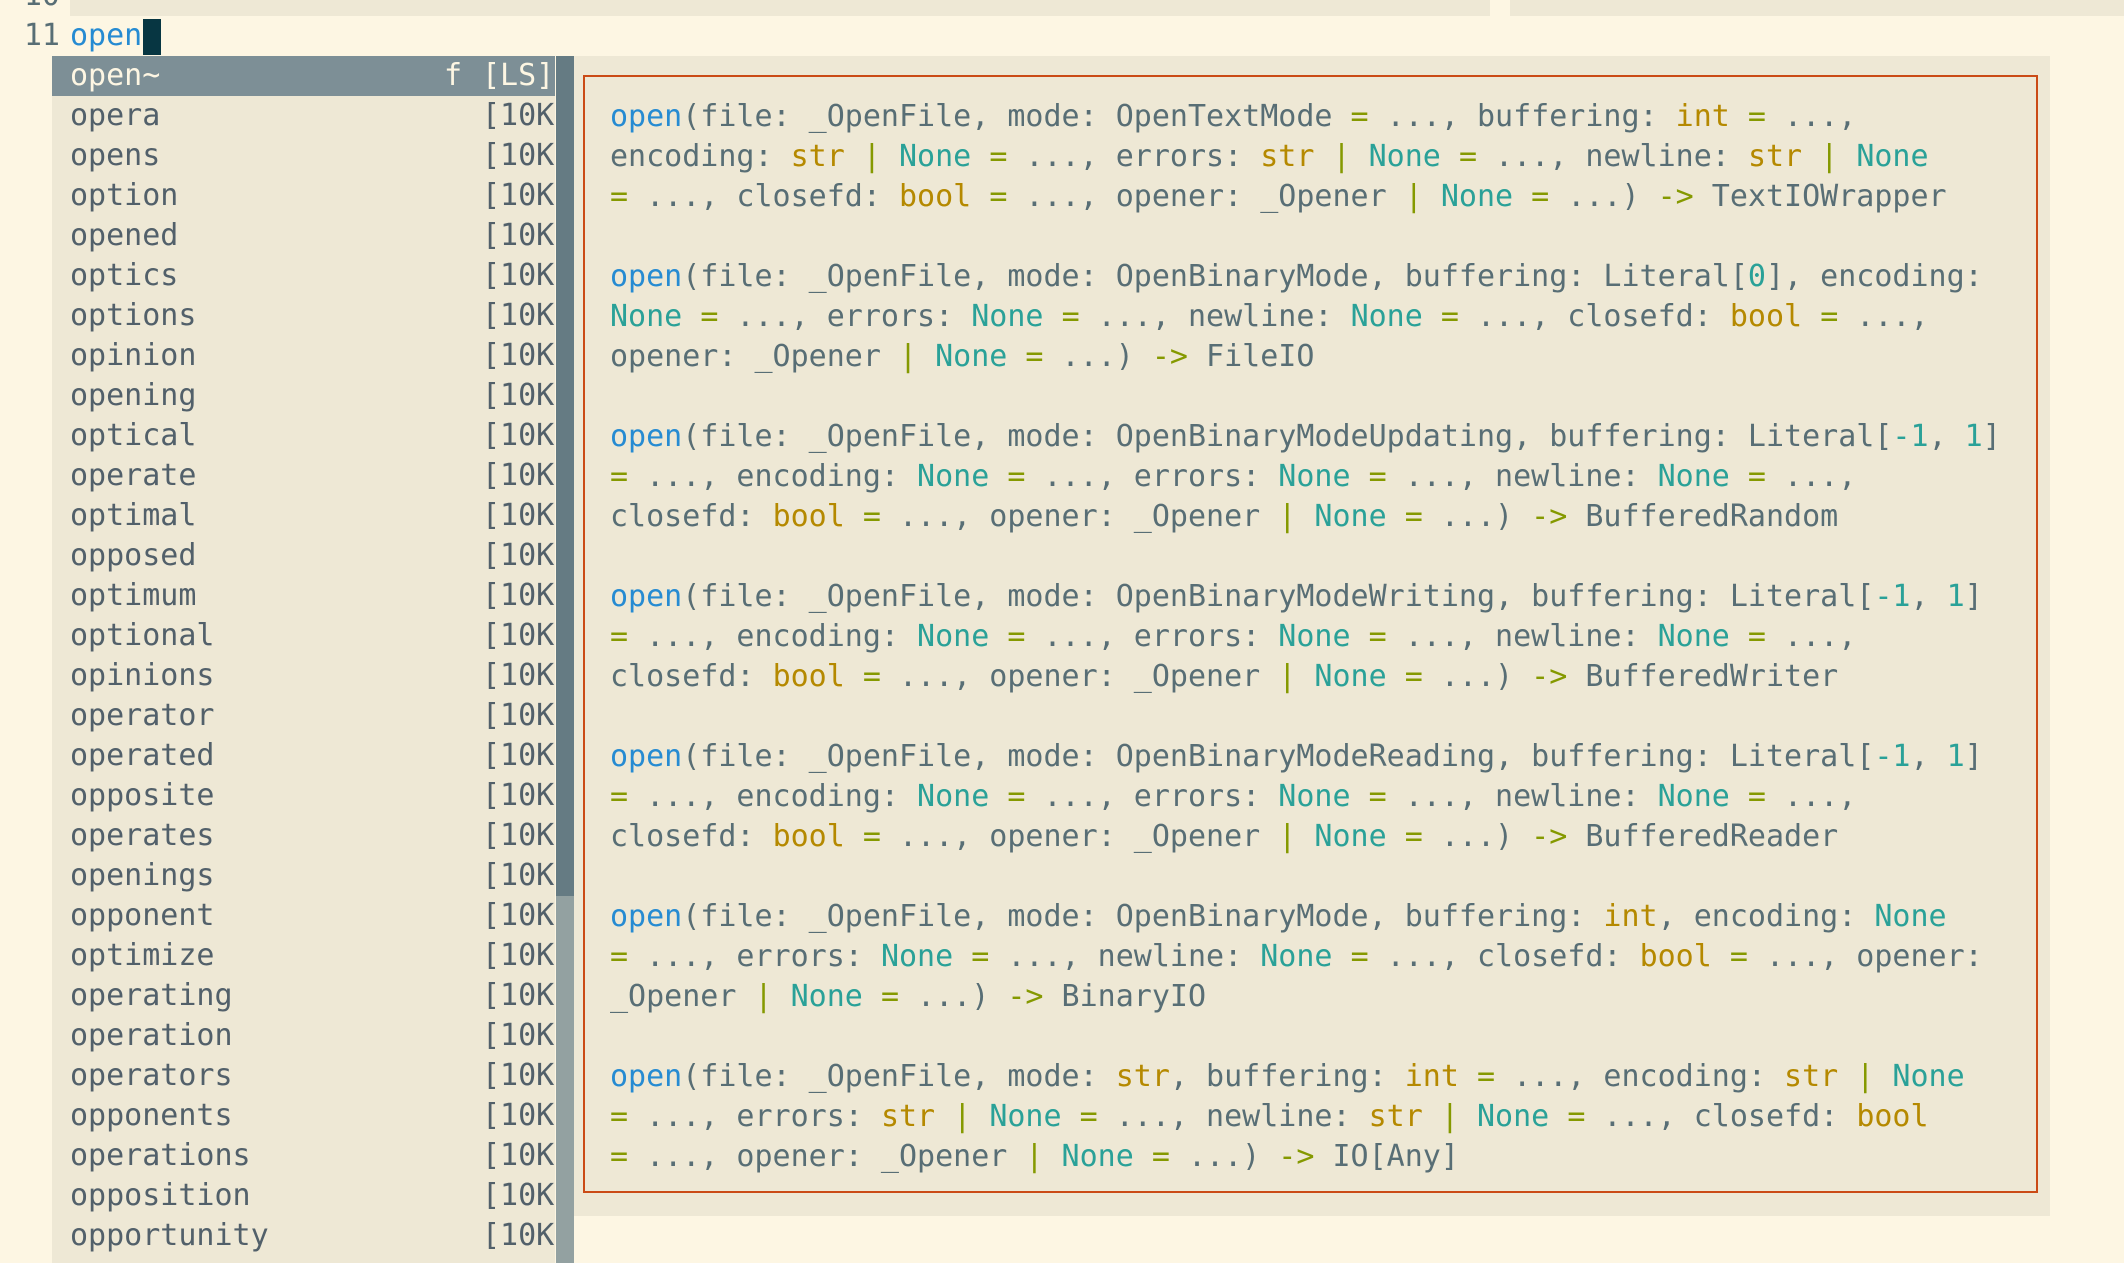 This screenshot has height=1263, width=2124. What do you see at coordinates (312, 396) in the screenshot?
I see `completion-item: opening [10K]` at bounding box center [312, 396].